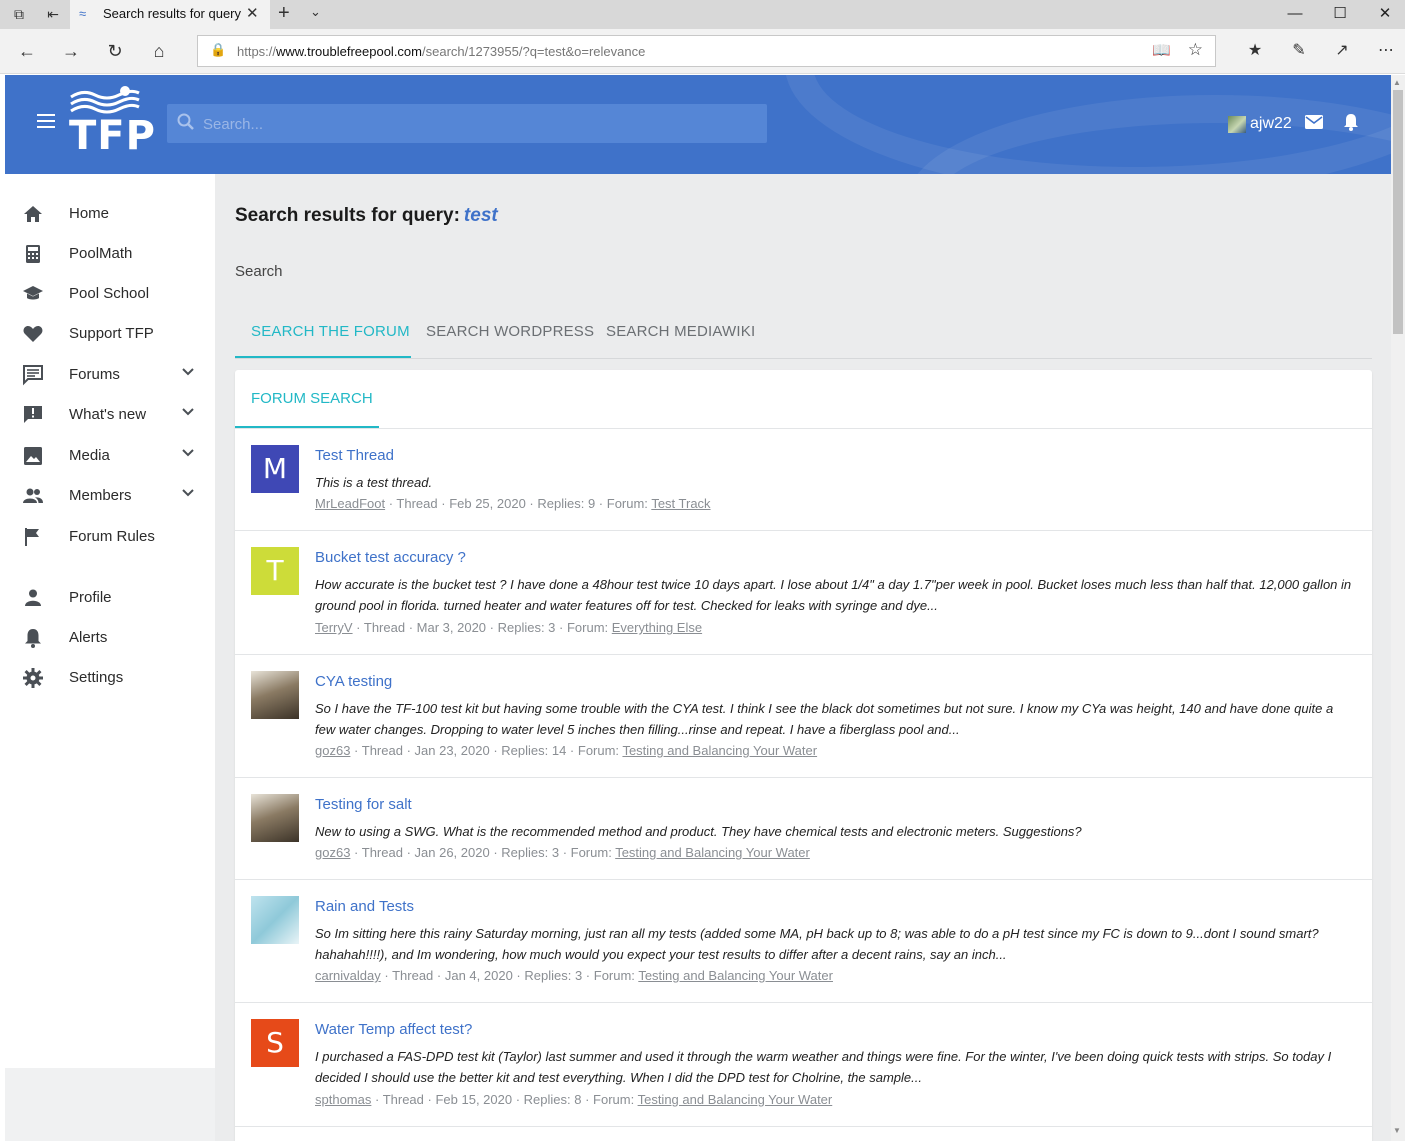 The width and height of the screenshot is (1405, 1141). What do you see at coordinates (363, 804) in the screenshot?
I see `result-title-link: Testing for salt` at bounding box center [363, 804].